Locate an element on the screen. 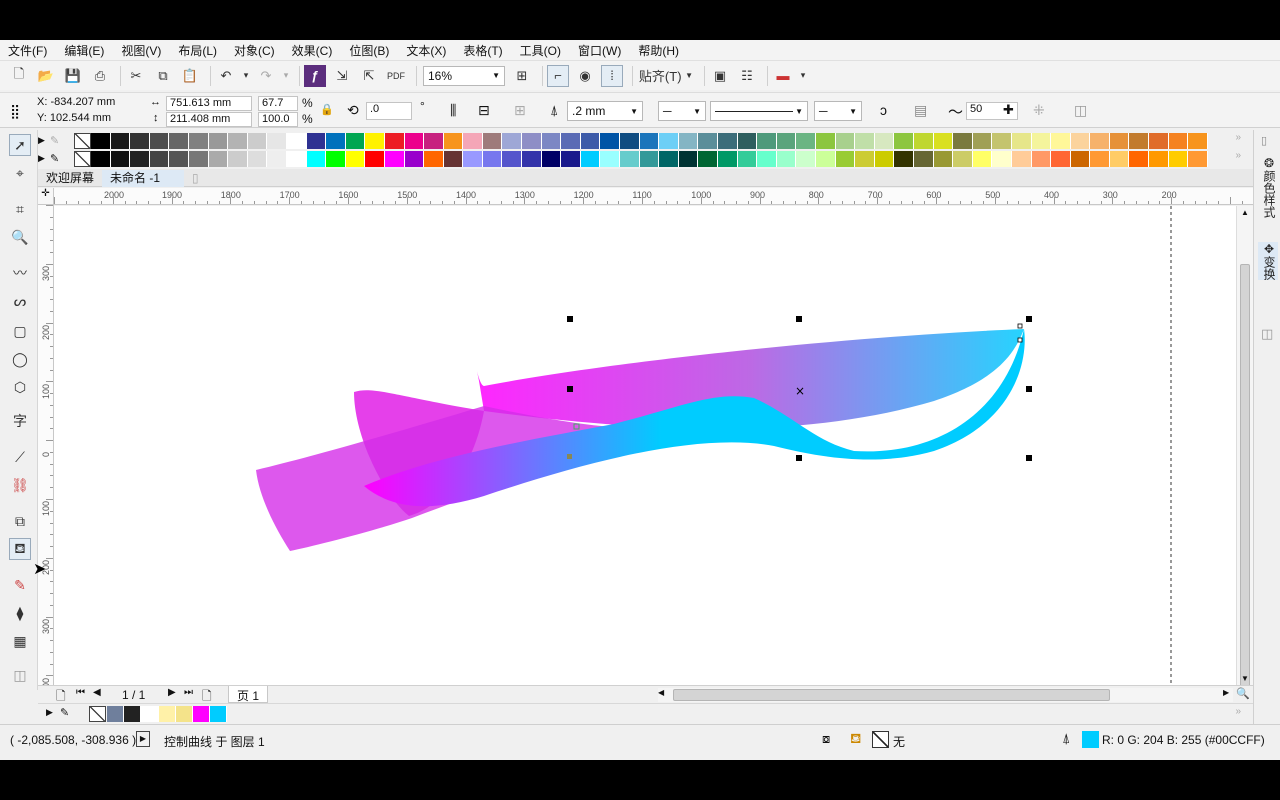 This screenshot has height=800, width=1280. menu-item: 帮助(H) is located at coordinates (658, 50).